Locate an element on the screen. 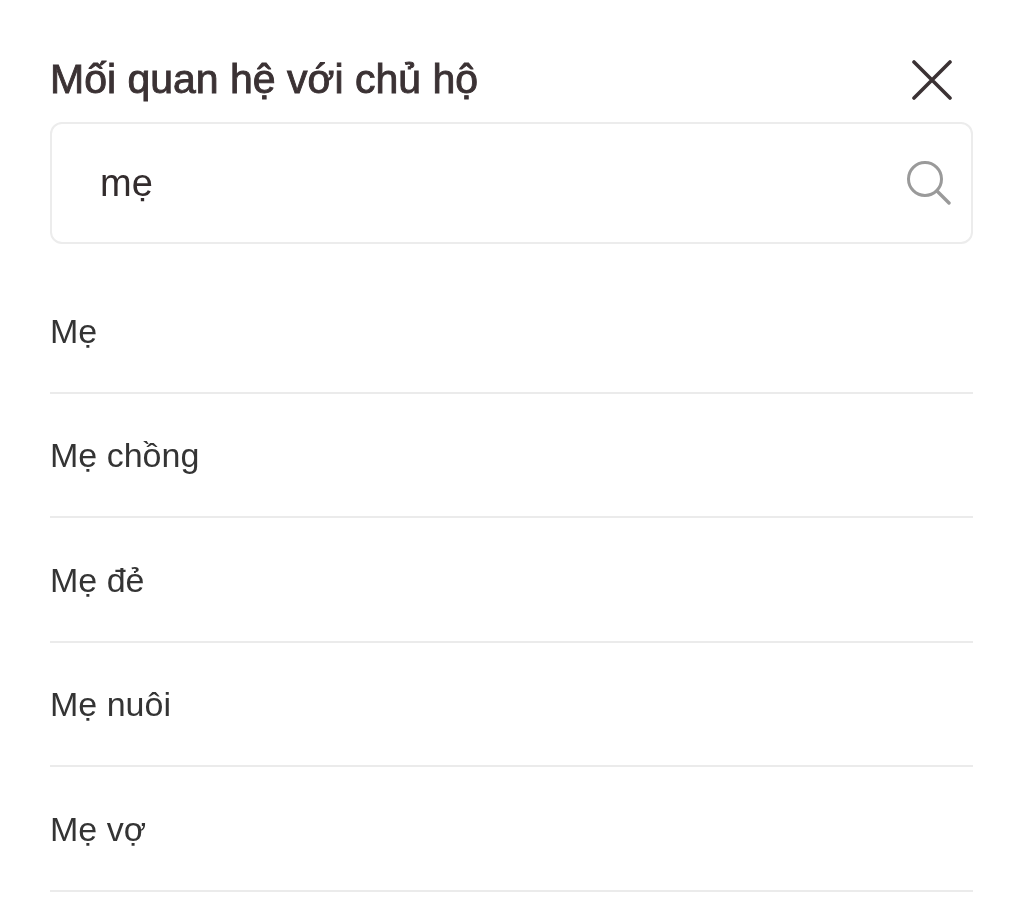 The image size is (1024, 903). option-item: Mẹ is located at coordinates (74, 331).